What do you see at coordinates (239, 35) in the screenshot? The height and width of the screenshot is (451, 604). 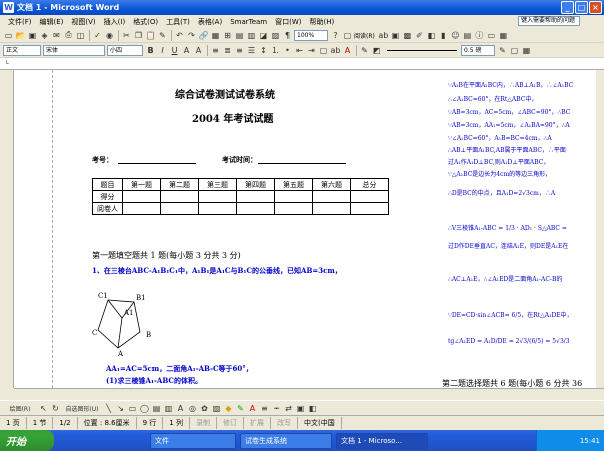 I see `insert-excel-icon: ▤` at bounding box center [239, 35].